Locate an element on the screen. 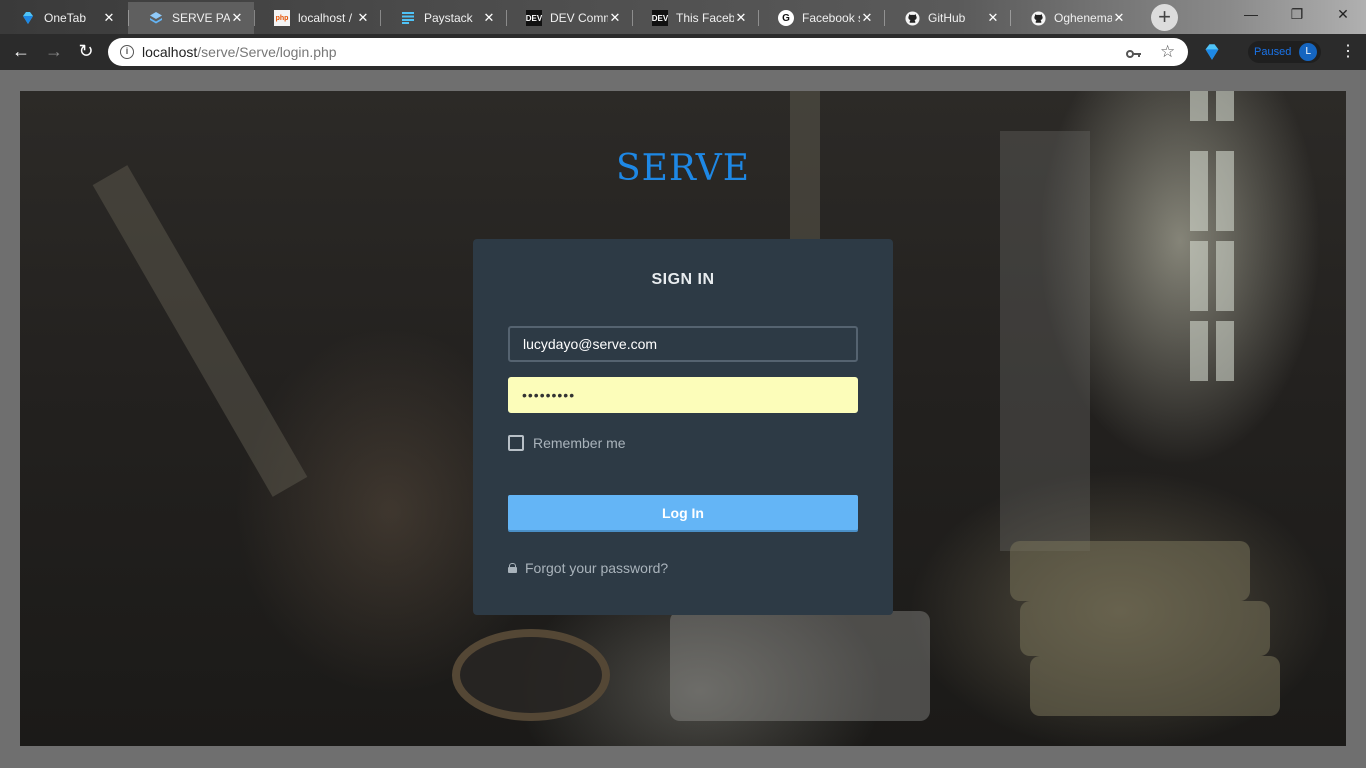  profile-button: Paused L is located at coordinates (1285, 52).